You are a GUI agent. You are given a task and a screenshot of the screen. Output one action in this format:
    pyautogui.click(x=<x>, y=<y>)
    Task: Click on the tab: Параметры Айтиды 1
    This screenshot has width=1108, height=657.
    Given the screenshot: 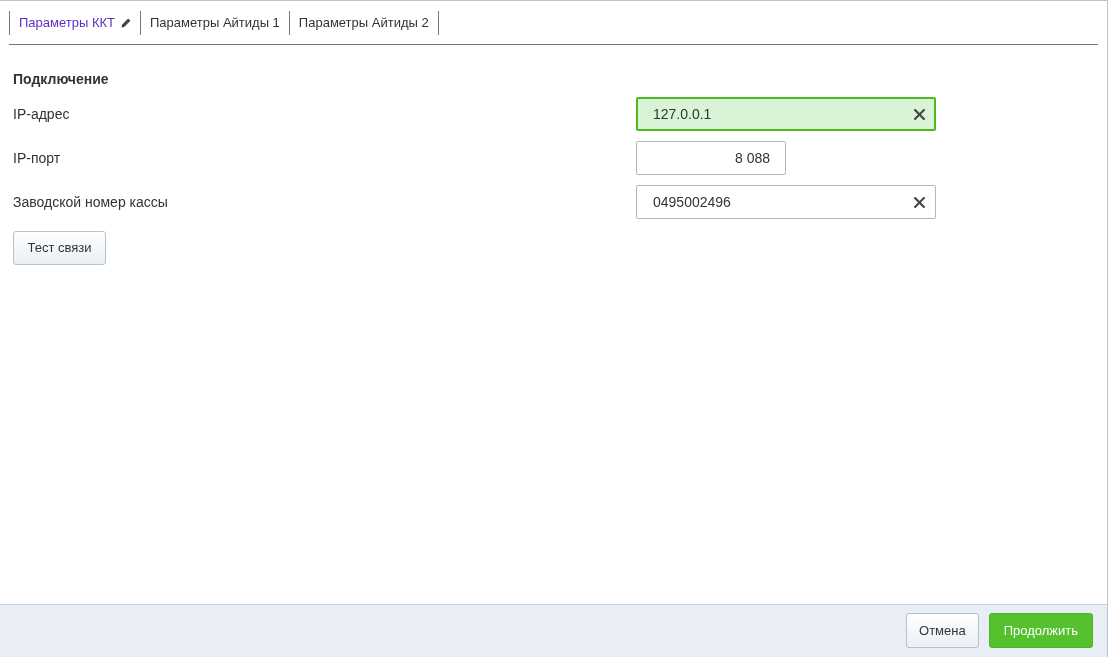 What is the action you would take?
    pyautogui.click(x=214, y=23)
    